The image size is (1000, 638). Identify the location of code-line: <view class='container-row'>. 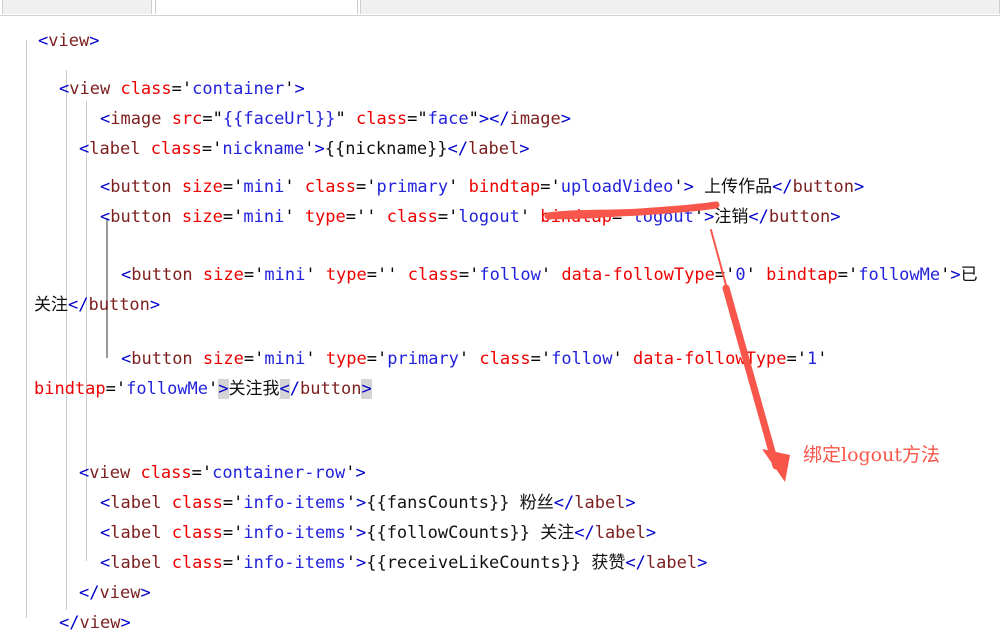
(222, 473).